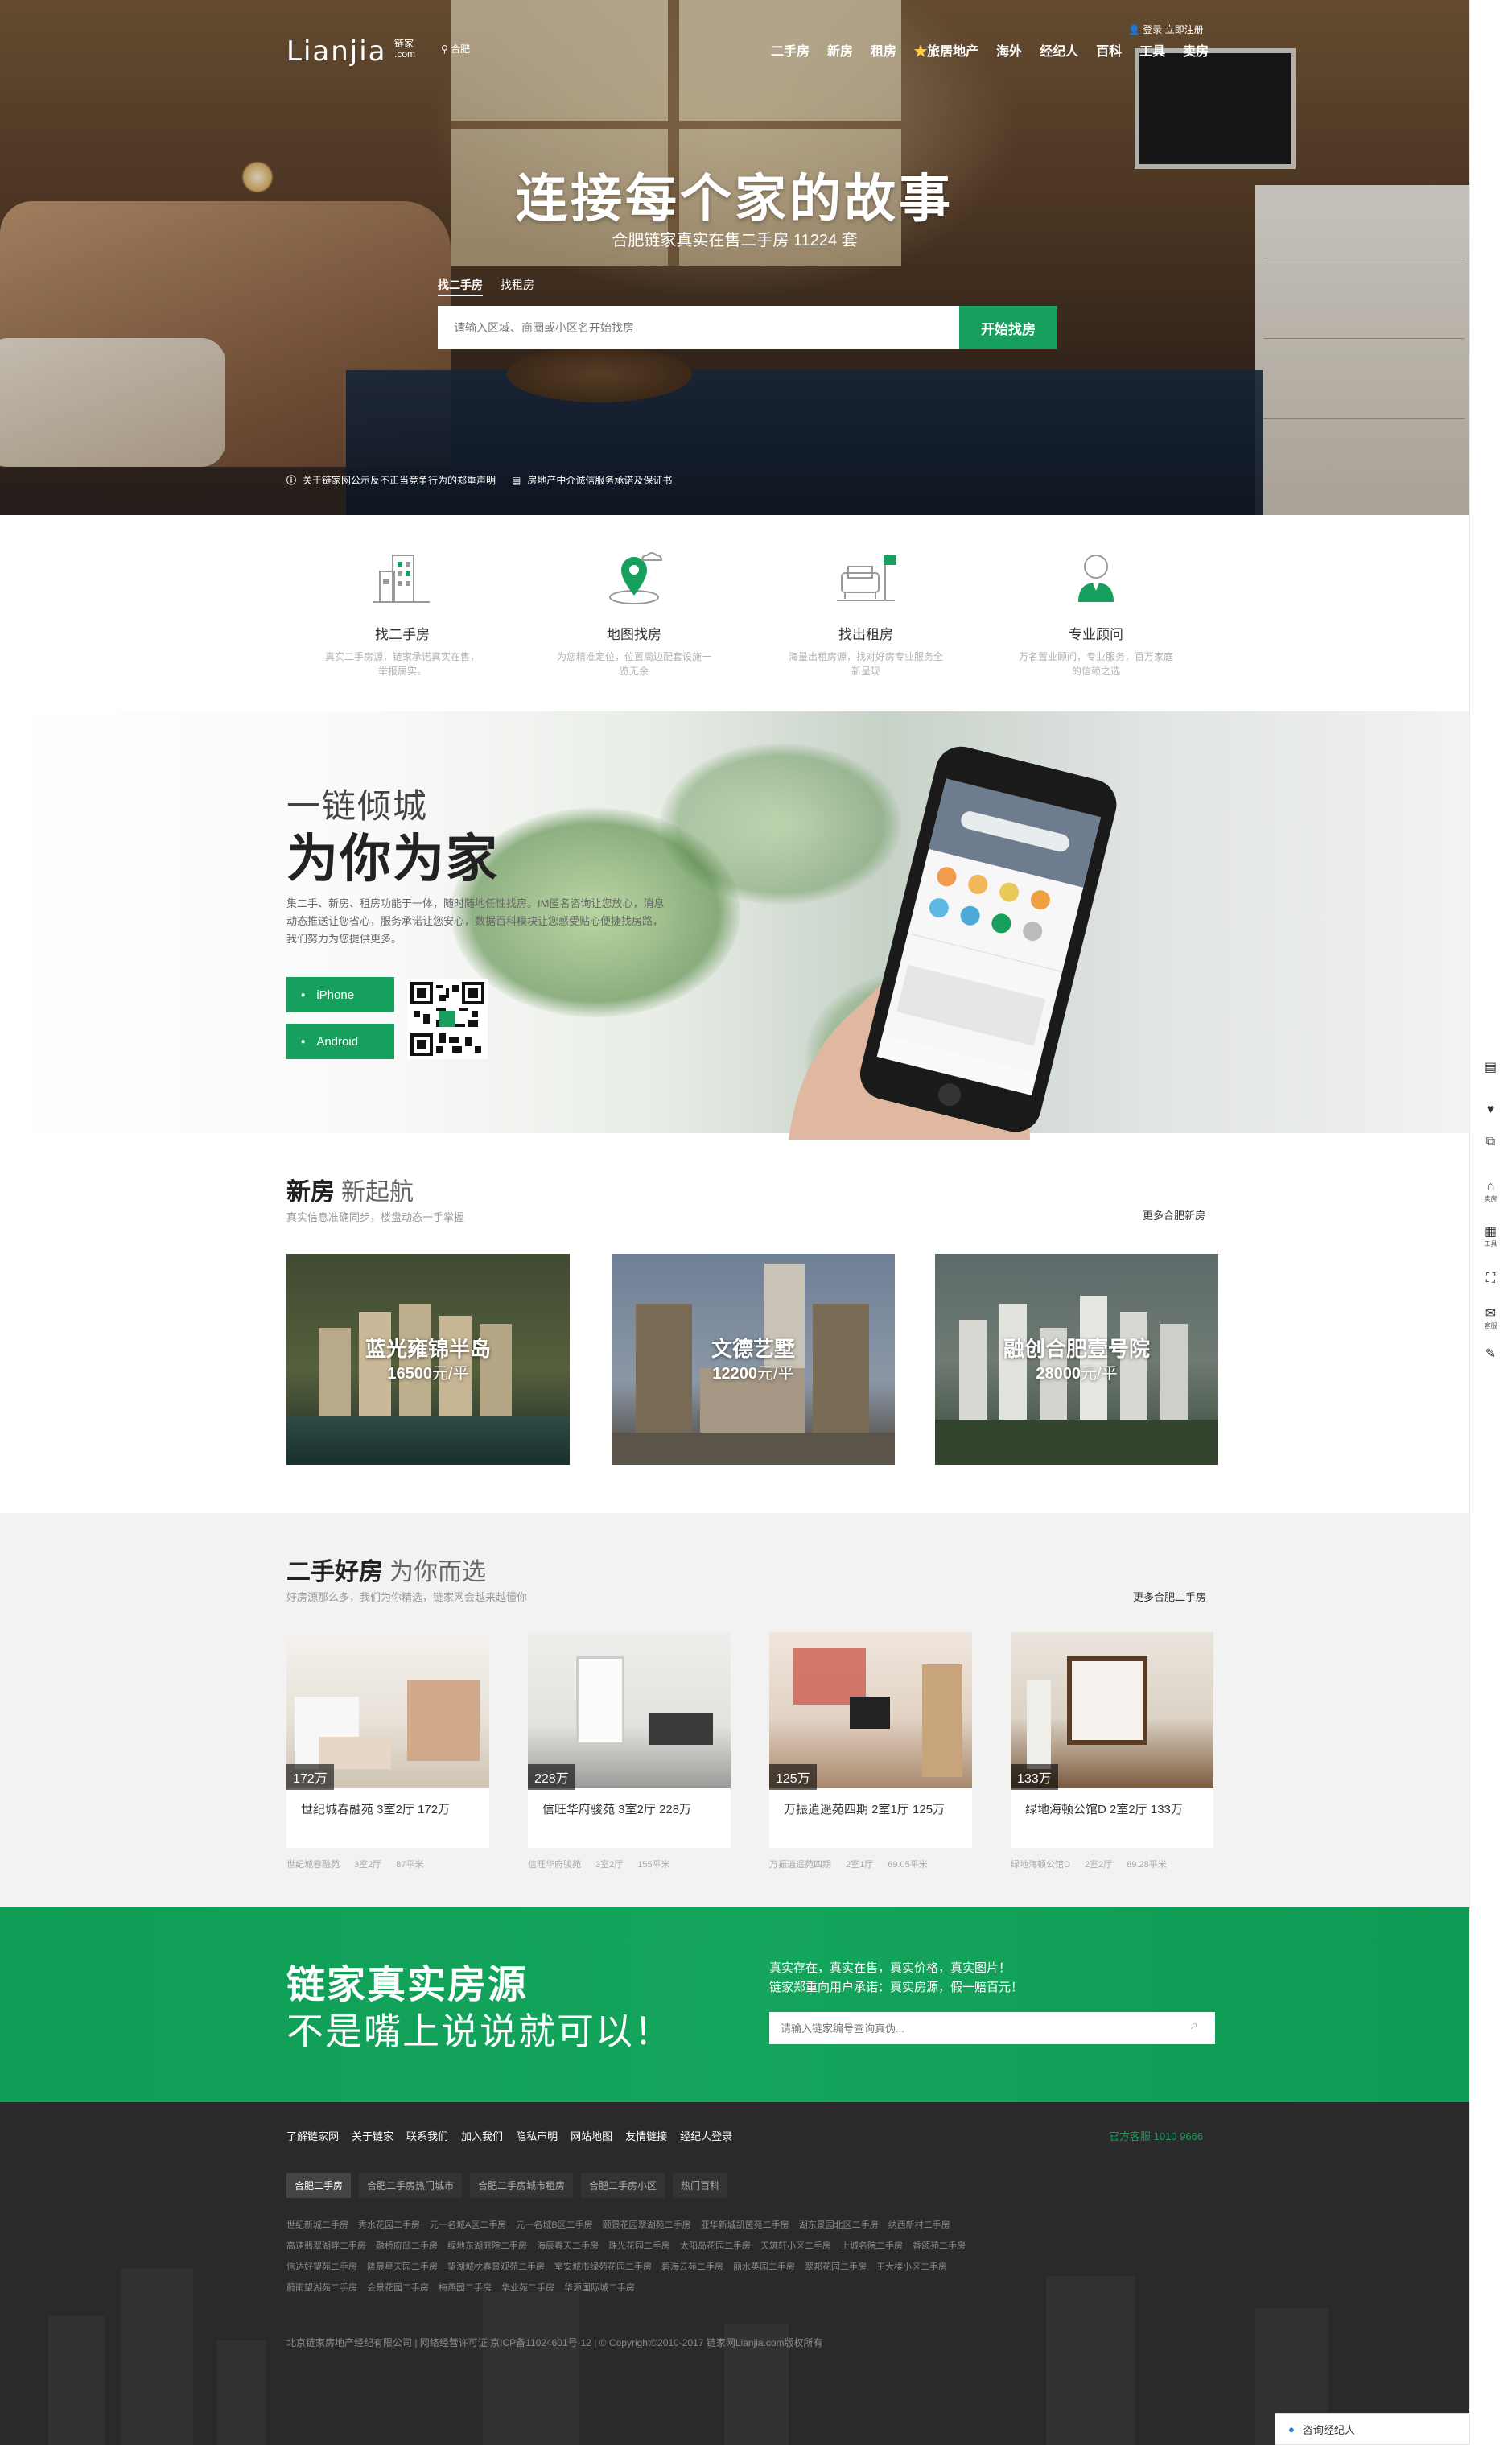  What do you see at coordinates (706, 2135) in the screenshot?
I see `footer-link: 经纪人登录` at bounding box center [706, 2135].